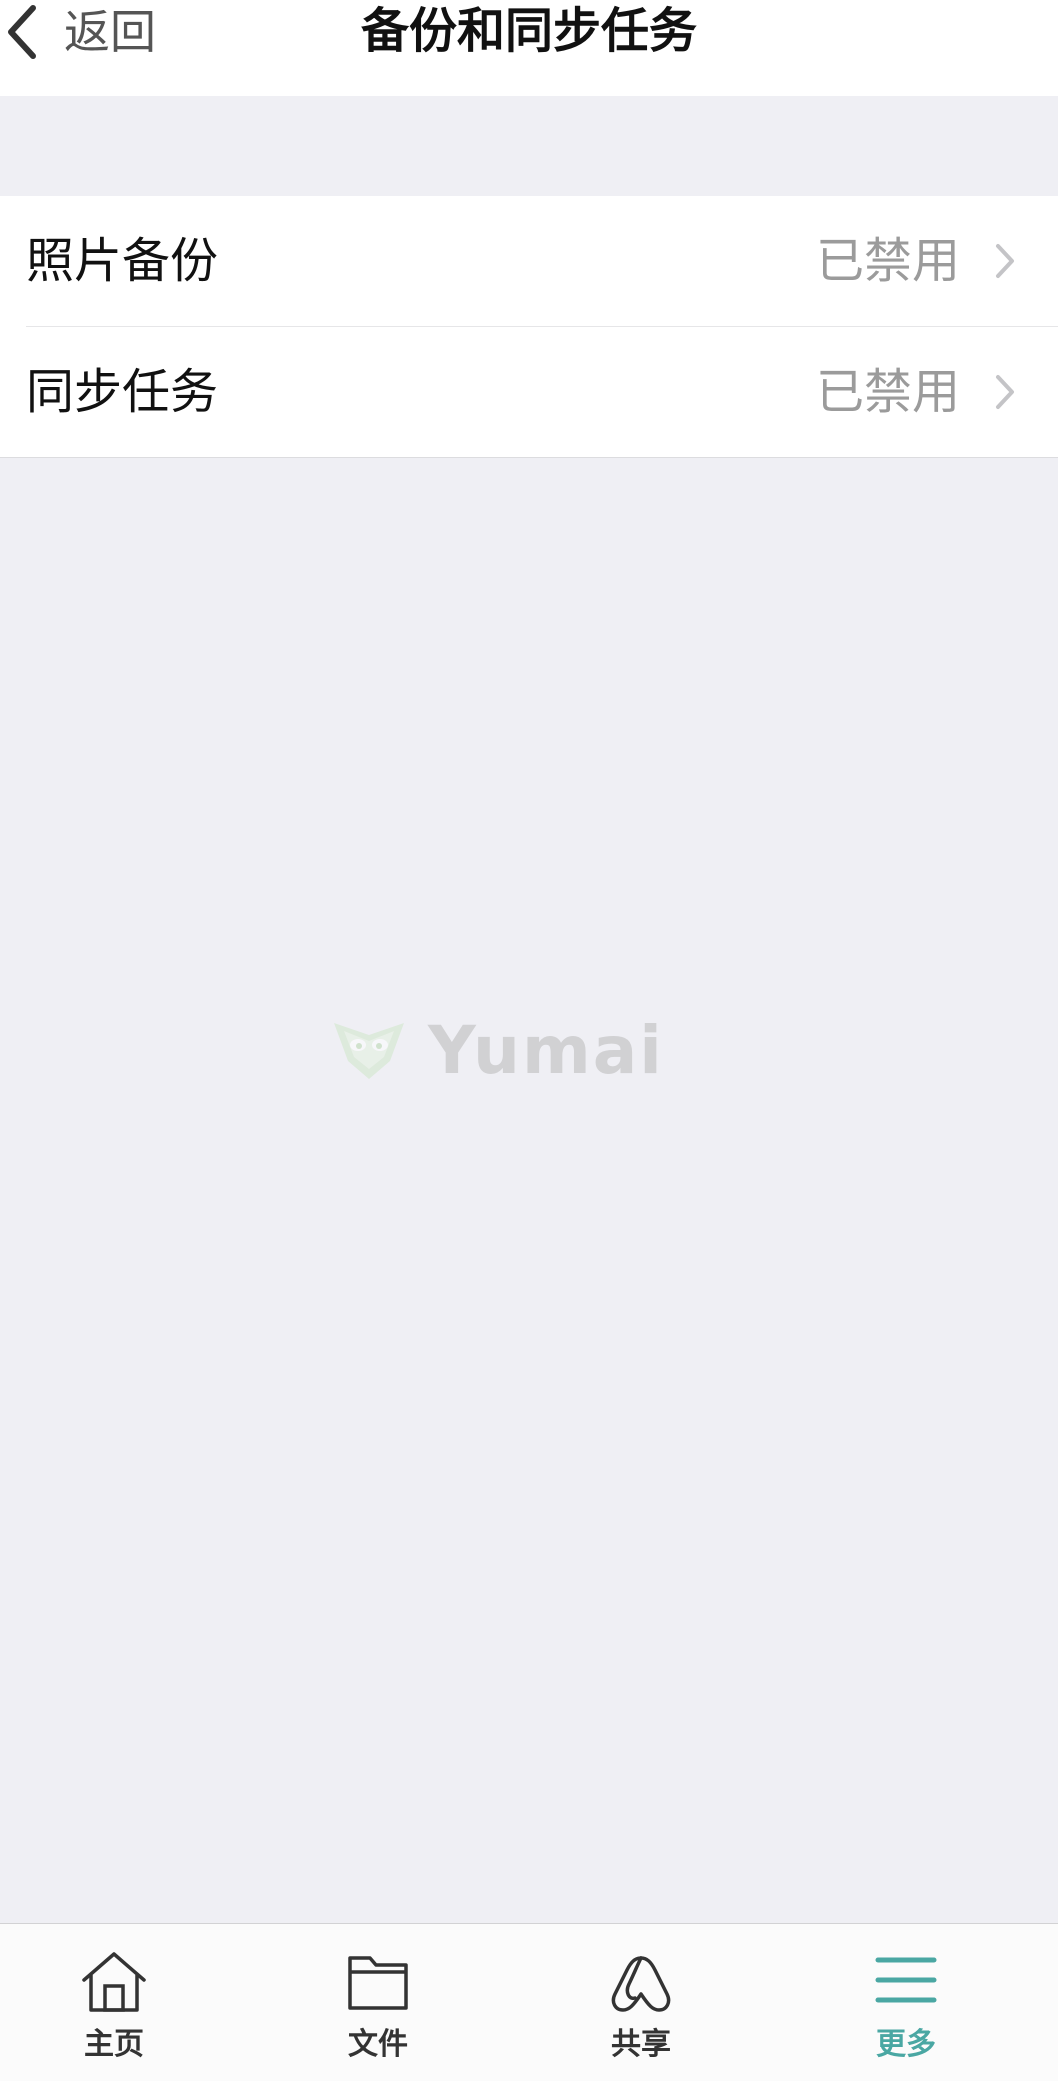 The image size is (1058, 2081). What do you see at coordinates (887, 261) in the screenshot?
I see `photo-backup-status: 已禁用` at bounding box center [887, 261].